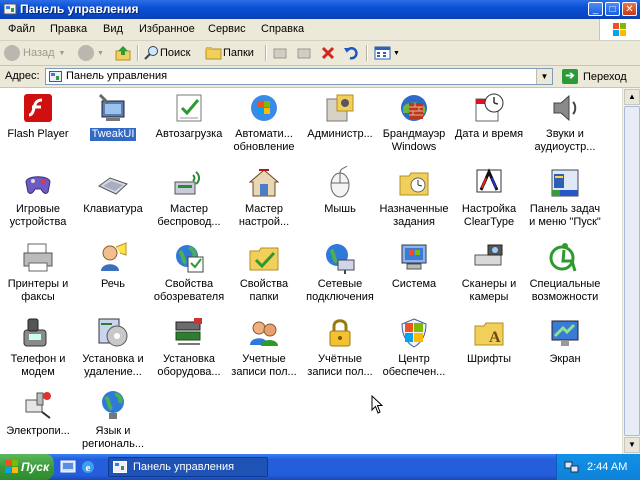 The height and width of the screenshot is (480, 640). Describe the element at coordinates (299, 76) in the screenshot. I see `address-input: Панель управления ▼` at that location.